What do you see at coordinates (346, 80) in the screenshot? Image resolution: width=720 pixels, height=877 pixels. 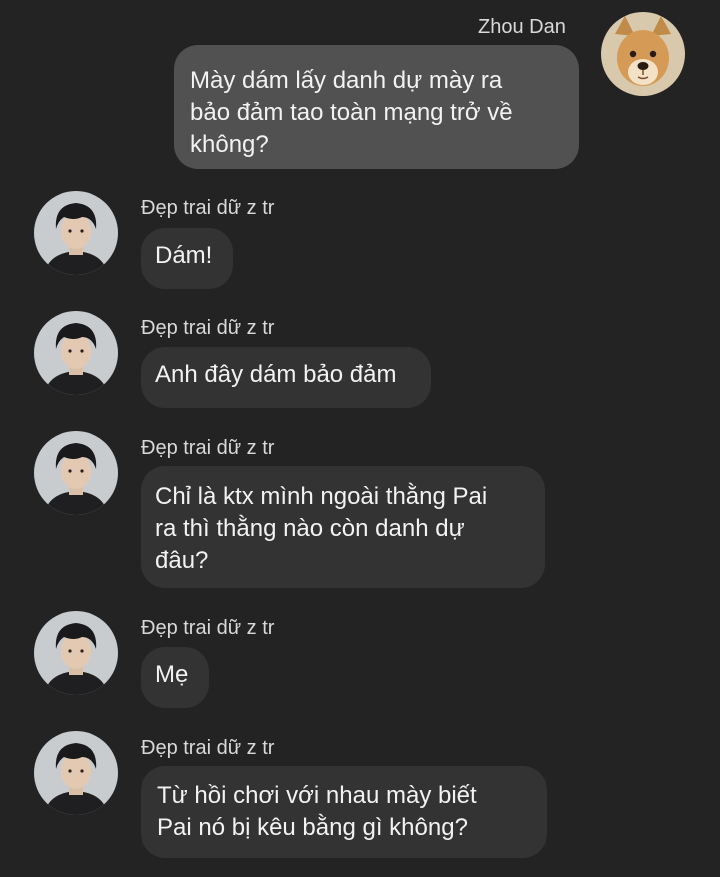 I see `message-text-line: Mày dám lấy danh dự mày ra` at bounding box center [346, 80].